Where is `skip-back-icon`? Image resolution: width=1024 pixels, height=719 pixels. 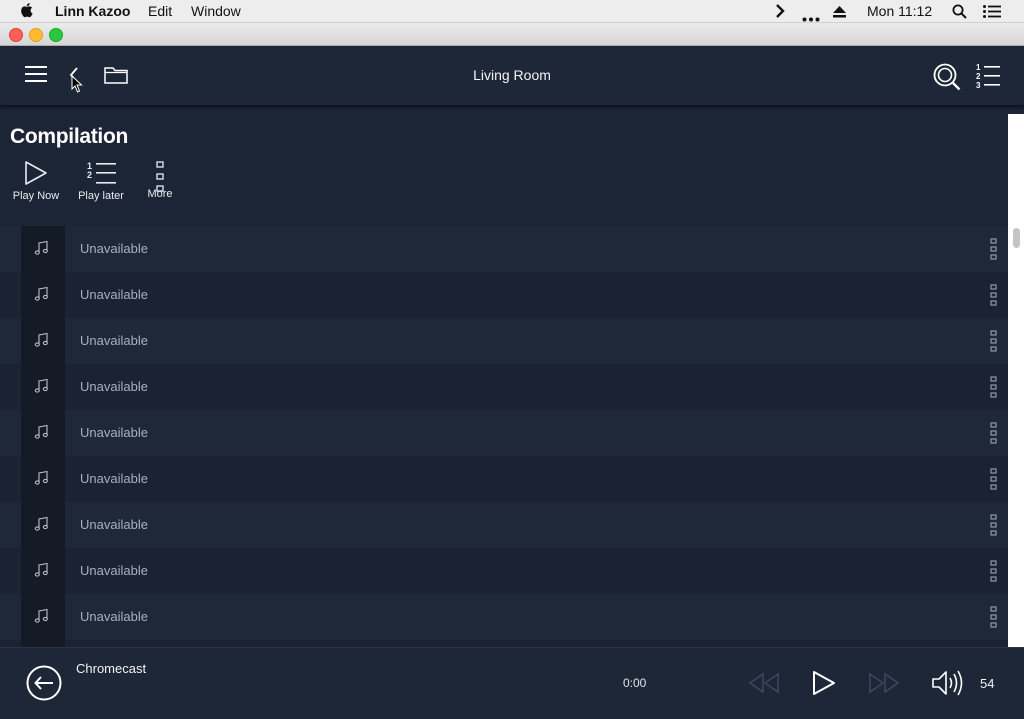 skip-back-icon is located at coordinates (764, 685).